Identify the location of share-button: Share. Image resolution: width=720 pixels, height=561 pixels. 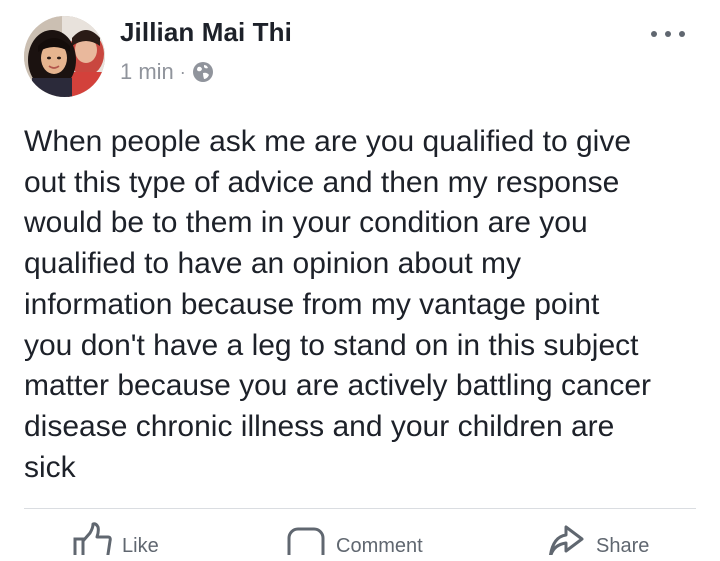
(597, 541).